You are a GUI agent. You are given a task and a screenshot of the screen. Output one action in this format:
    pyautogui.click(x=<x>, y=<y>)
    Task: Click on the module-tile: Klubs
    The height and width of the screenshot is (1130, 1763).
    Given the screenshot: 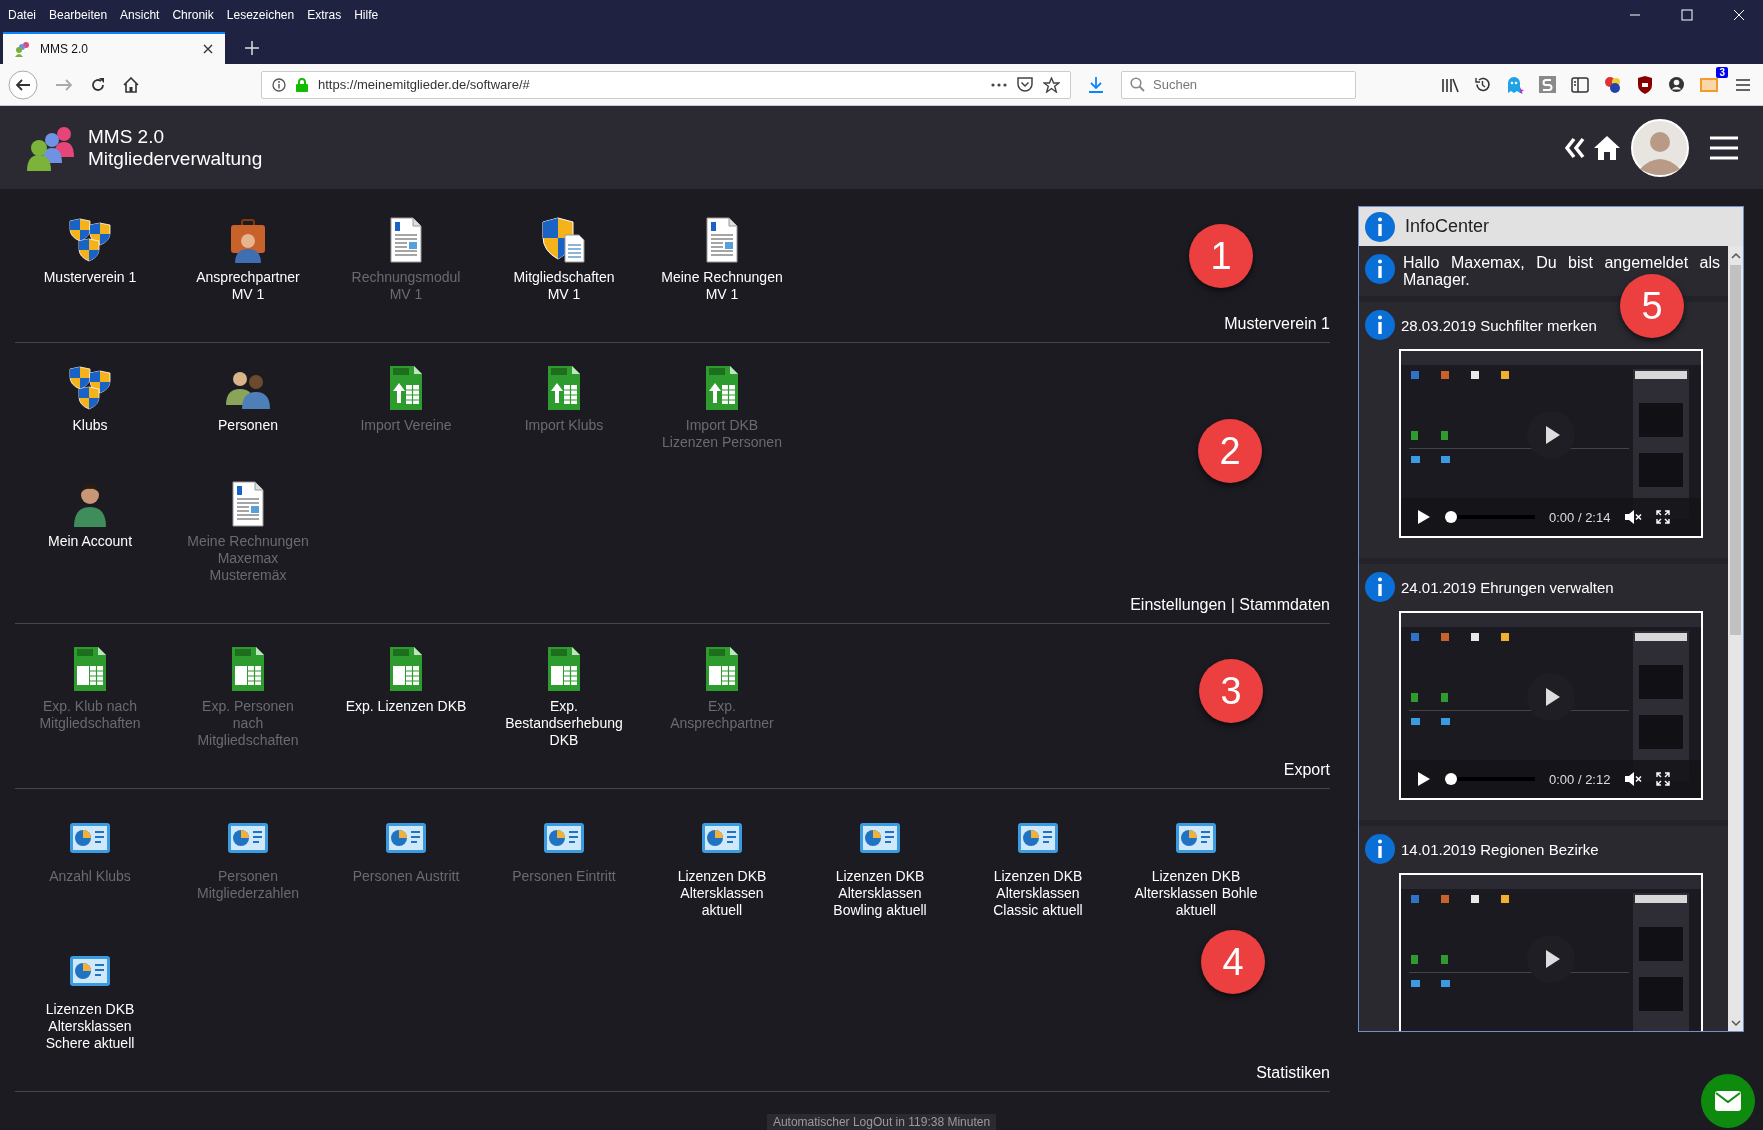 What is the action you would take?
    pyautogui.click(x=90, y=408)
    